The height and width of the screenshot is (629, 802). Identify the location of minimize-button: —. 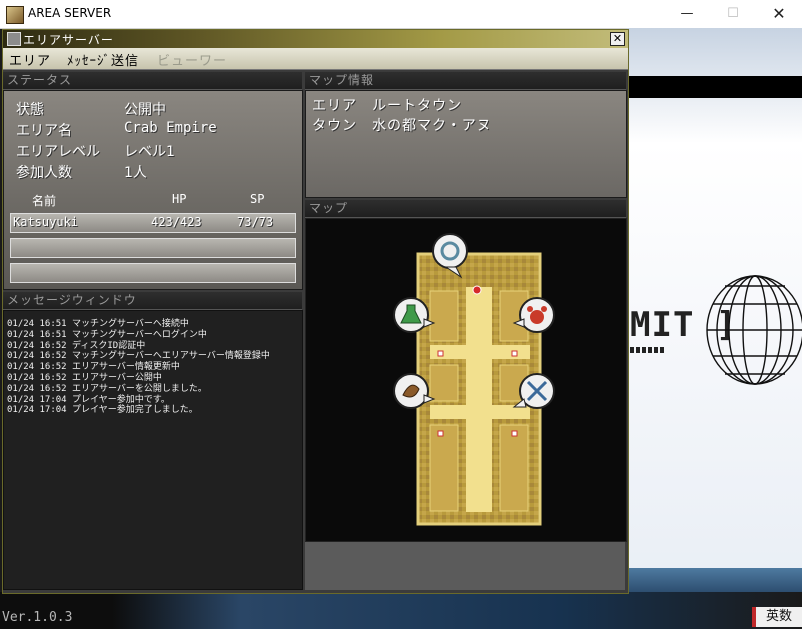
(687, 14).